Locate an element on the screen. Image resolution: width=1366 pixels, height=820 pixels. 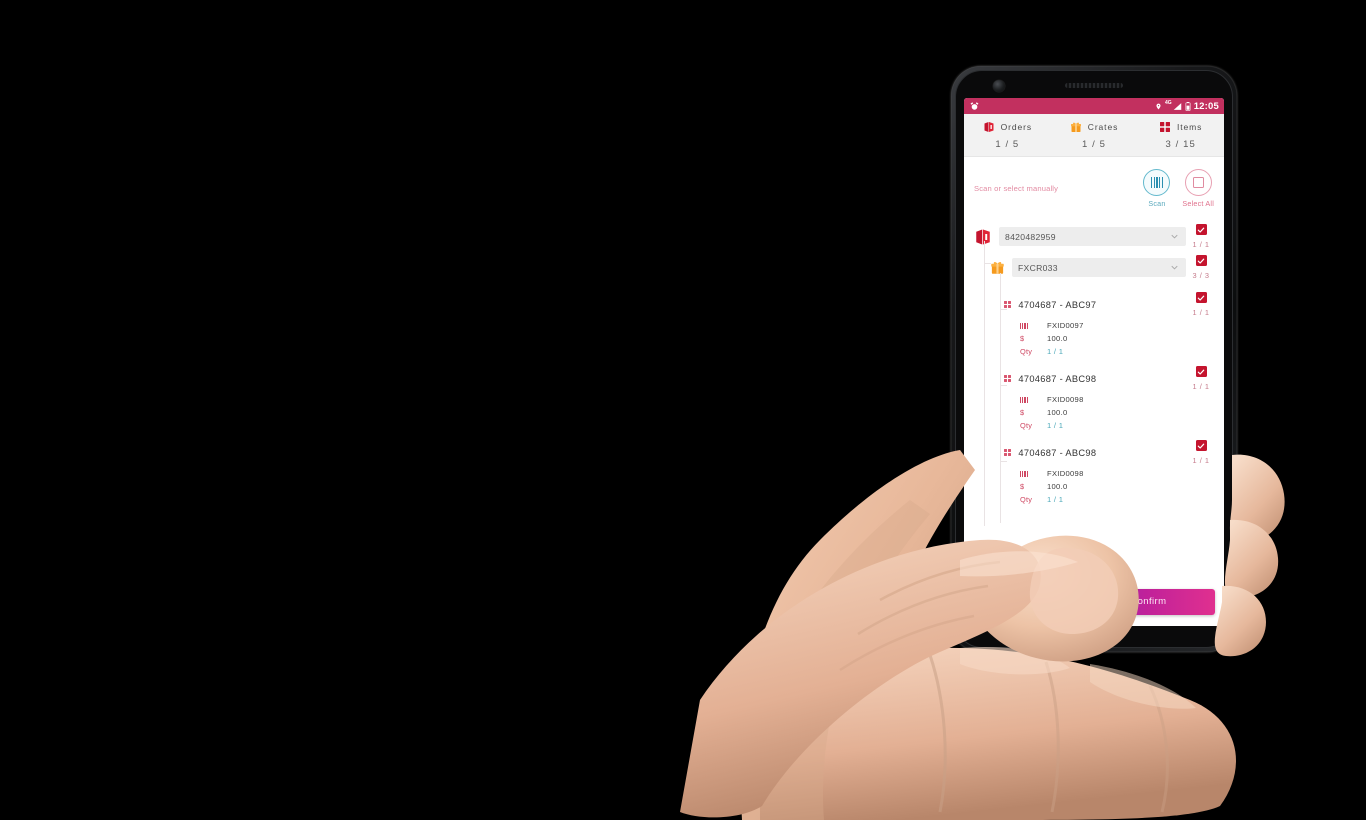
square-outline-icon is located at coordinates (1198, 182).